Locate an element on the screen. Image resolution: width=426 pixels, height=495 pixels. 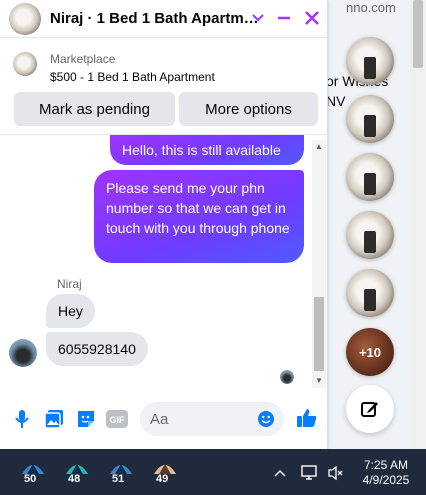
chevron-down-icon is located at coordinates (258, 18).